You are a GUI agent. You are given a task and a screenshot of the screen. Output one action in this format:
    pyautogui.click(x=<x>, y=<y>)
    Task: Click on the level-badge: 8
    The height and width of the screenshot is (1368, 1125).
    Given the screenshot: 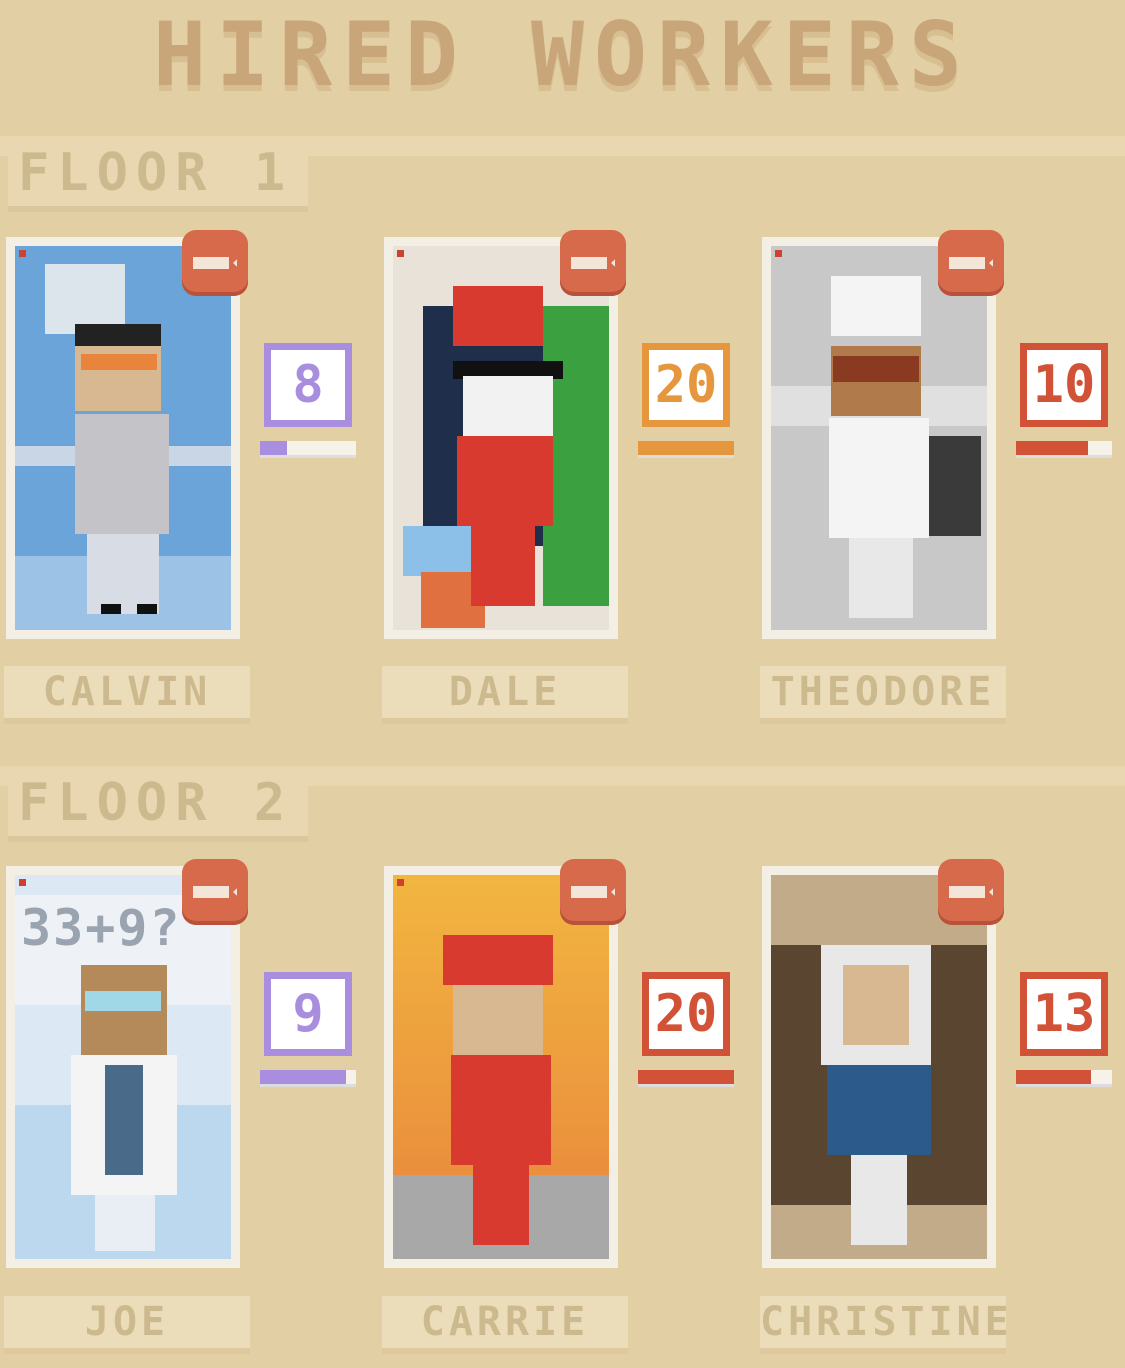 What is the action you would take?
    pyautogui.click(x=308, y=385)
    